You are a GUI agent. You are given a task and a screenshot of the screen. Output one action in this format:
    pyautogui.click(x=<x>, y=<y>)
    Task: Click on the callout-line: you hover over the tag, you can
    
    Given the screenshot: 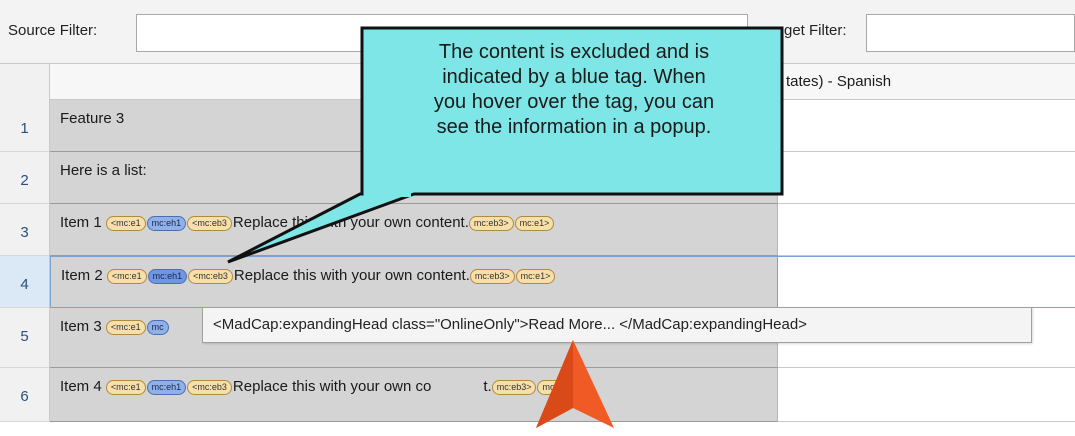 What is the action you would take?
    pyautogui.click(x=574, y=102)
    